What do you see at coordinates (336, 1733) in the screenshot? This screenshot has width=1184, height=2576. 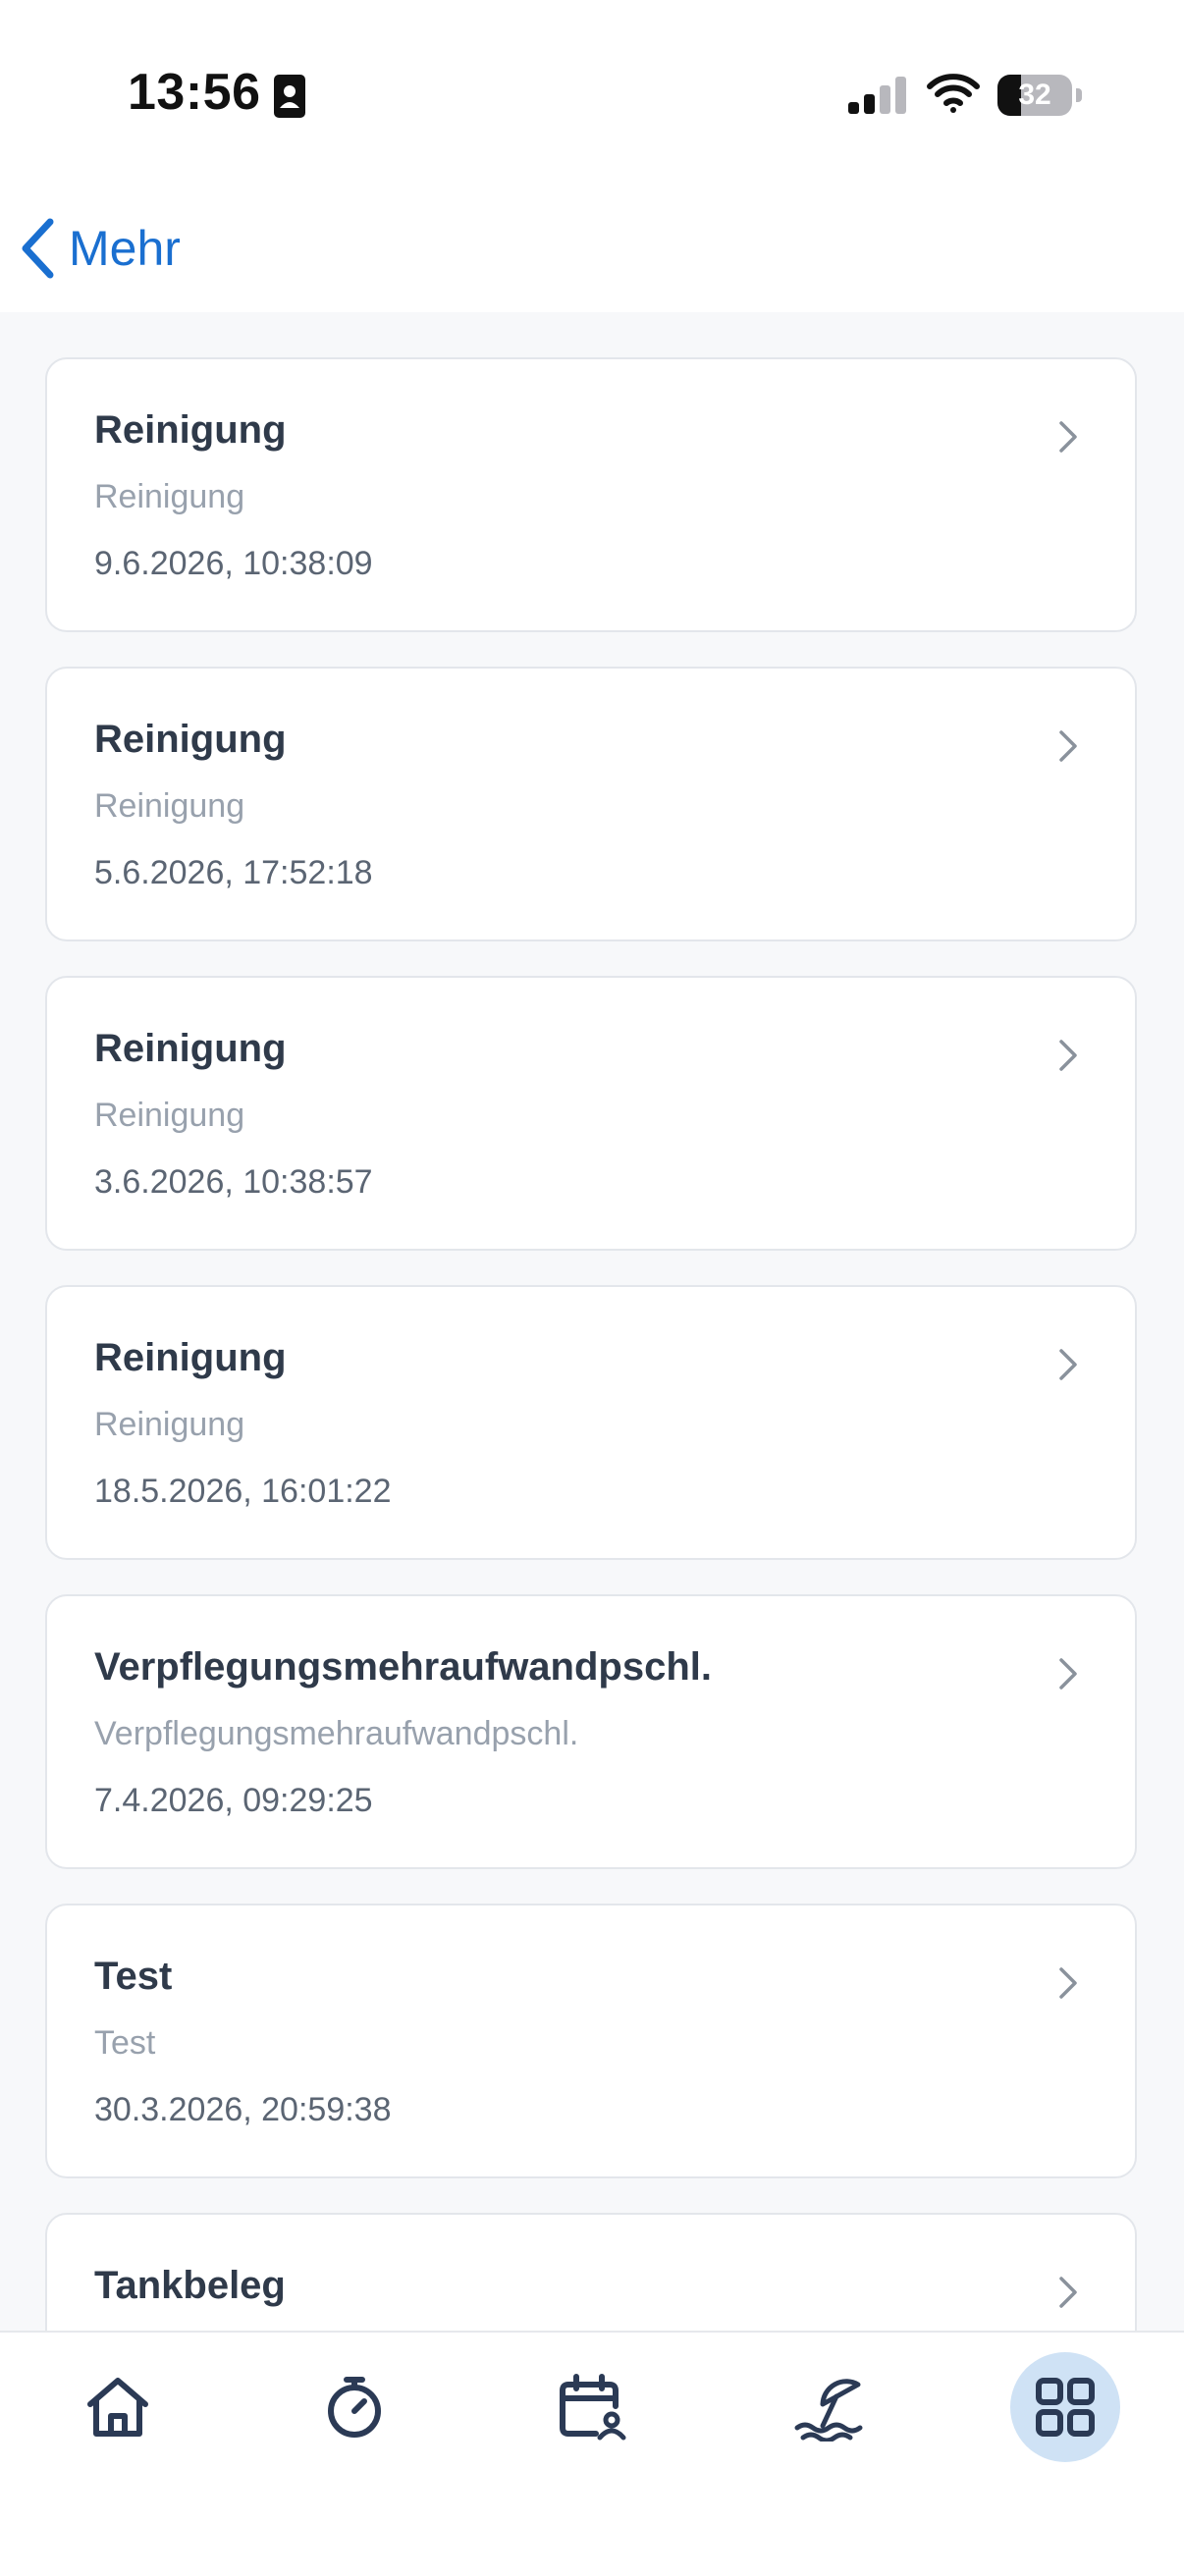 I see `item-subtitle: Verpflegungsmehraufwandpschl.` at bounding box center [336, 1733].